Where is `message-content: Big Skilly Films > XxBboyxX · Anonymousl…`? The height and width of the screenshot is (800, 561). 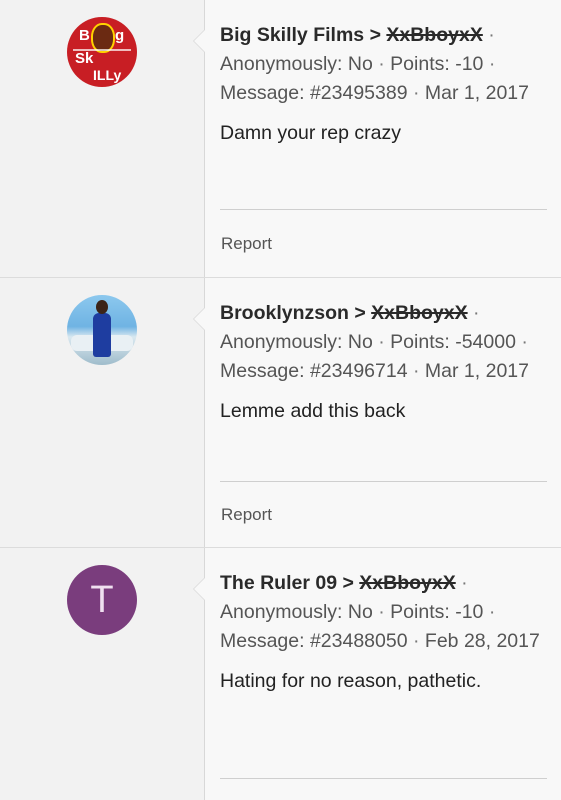
message-content: Big Skilly Films > XxBboyxX · Anonymousl… is located at coordinates (383, 83).